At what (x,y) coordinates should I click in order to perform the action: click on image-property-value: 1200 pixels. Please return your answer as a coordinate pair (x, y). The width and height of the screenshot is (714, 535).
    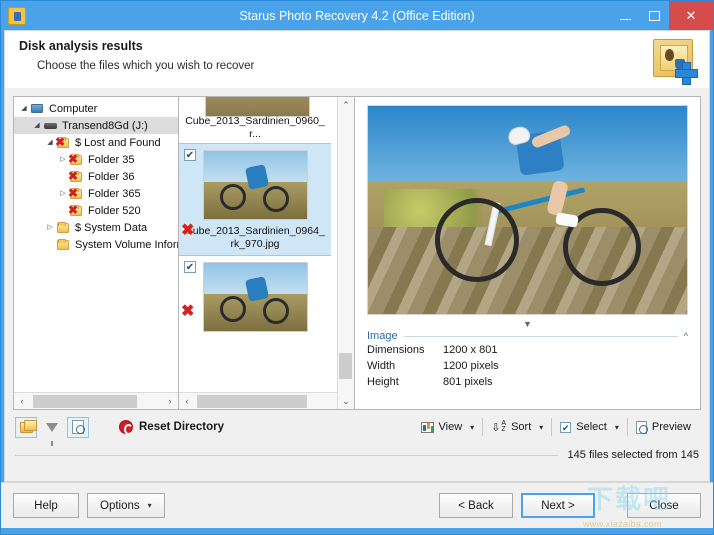
    Looking at the image, I should click on (471, 366).